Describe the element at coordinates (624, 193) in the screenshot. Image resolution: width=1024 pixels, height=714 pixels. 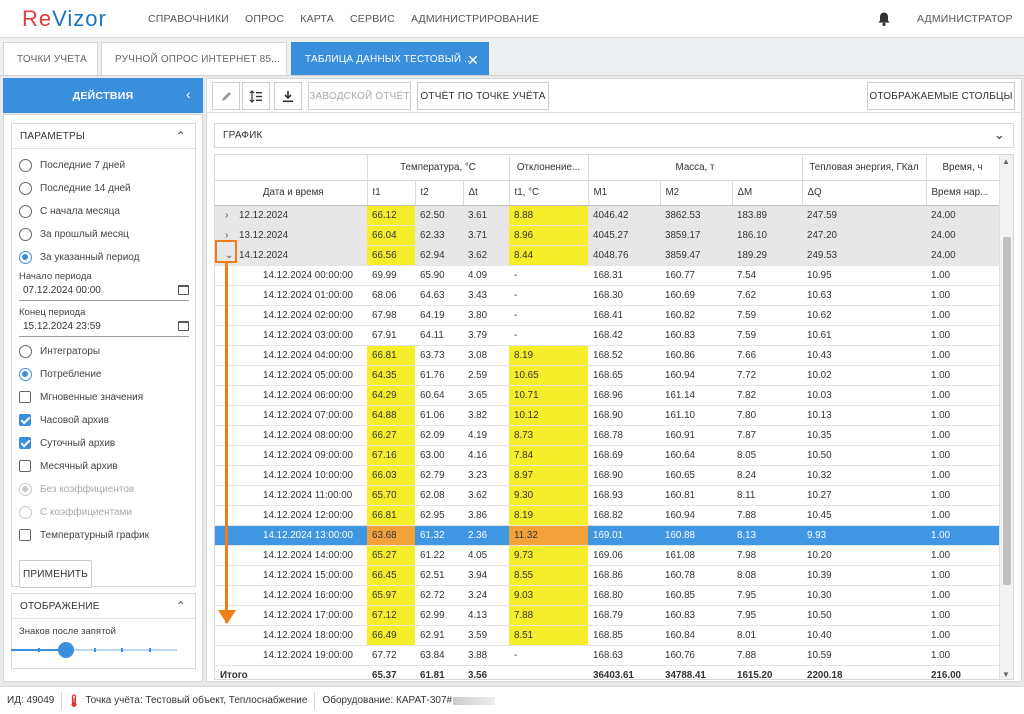
I see `column-header: M1` at that location.